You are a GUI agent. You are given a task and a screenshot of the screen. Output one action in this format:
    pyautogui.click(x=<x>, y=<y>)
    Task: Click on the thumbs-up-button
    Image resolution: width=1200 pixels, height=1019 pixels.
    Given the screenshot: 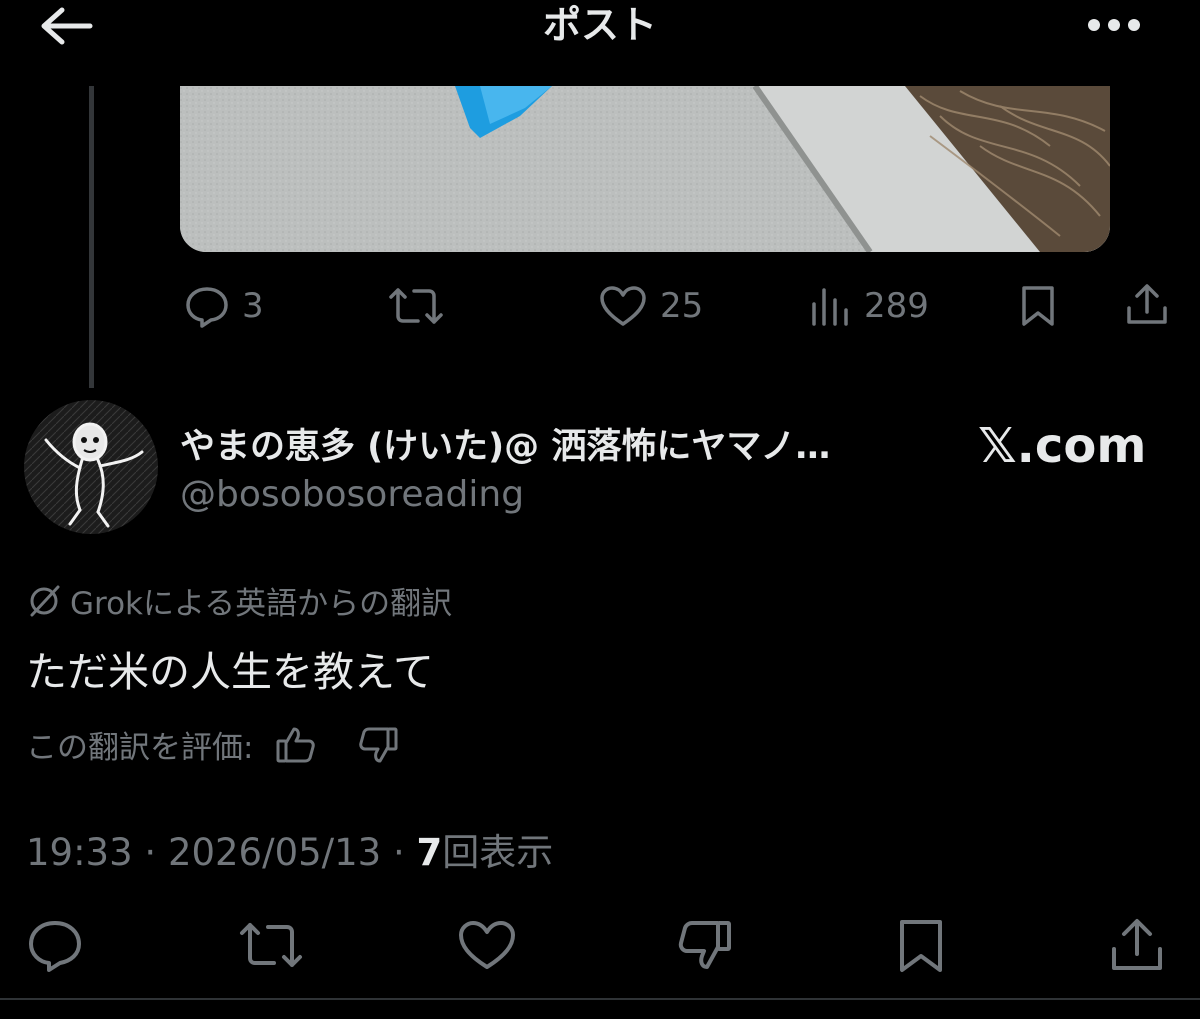 What is the action you would take?
    pyautogui.click(x=296, y=745)
    